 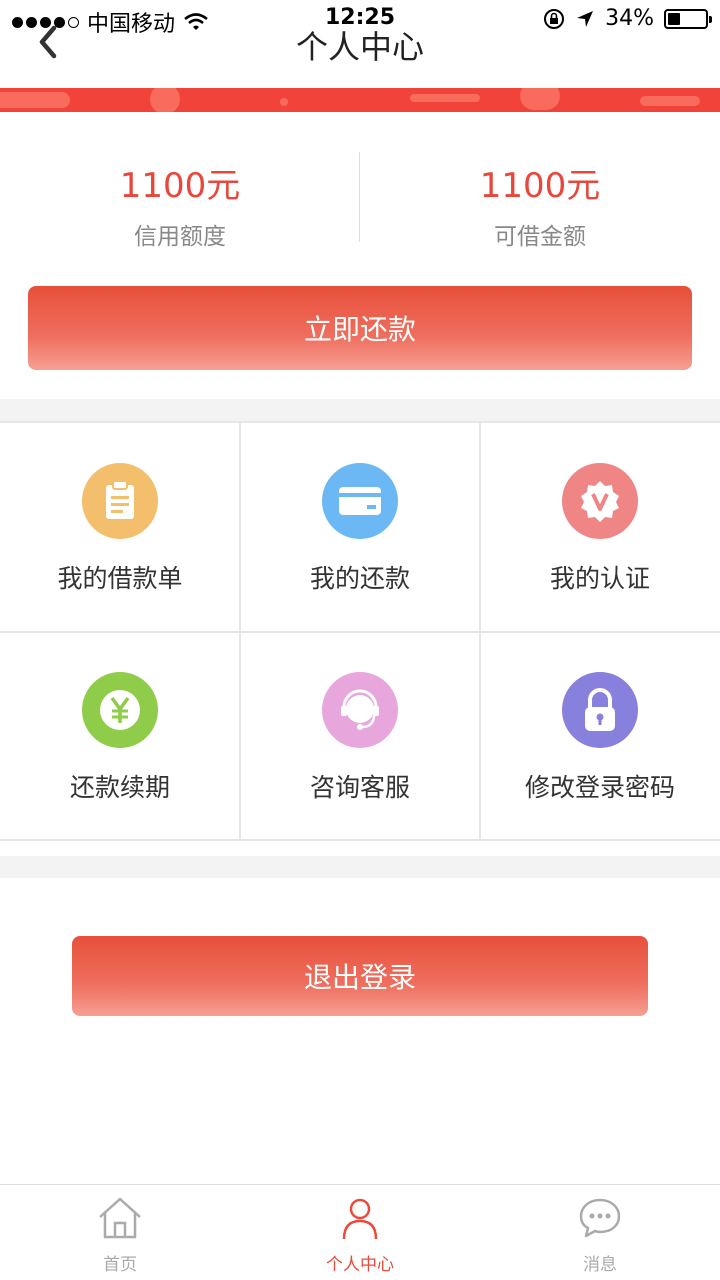 What do you see at coordinates (120, 578) in the screenshot?
I see `menu-item-label: 我的借款单` at bounding box center [120, 578].